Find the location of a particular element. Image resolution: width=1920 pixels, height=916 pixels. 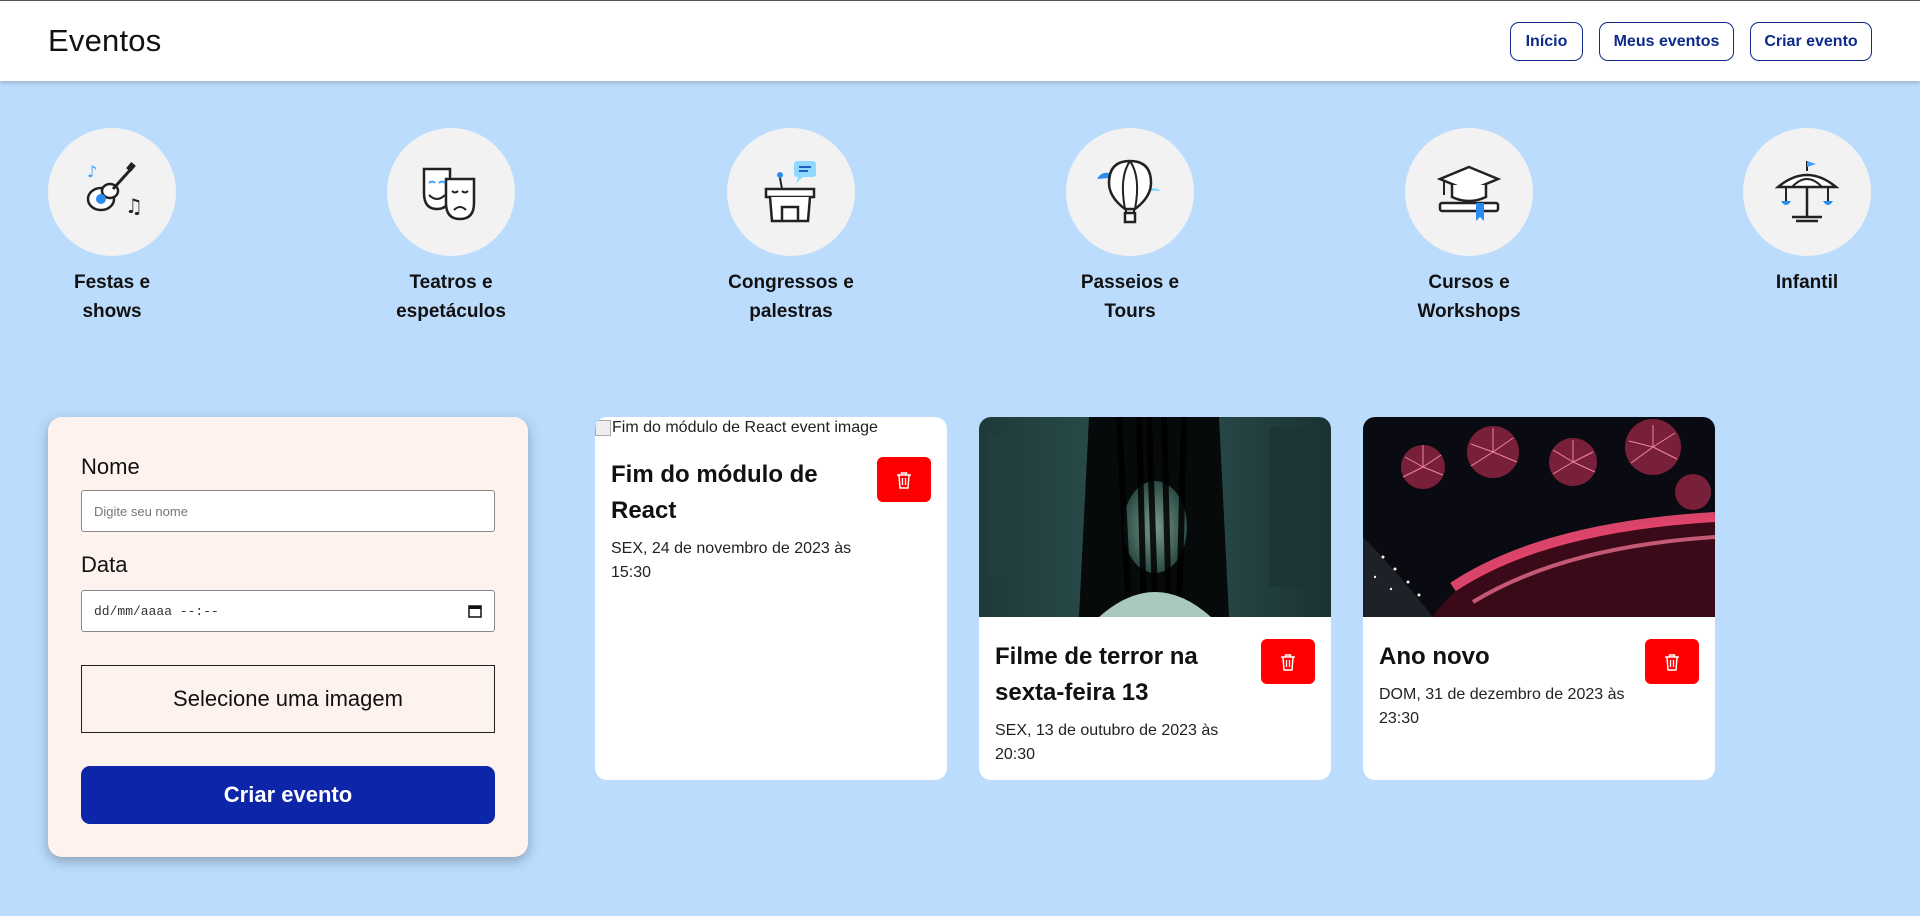

event-image-alt-text: Fim do módulo de React event image is located at coordinates (745, 427).